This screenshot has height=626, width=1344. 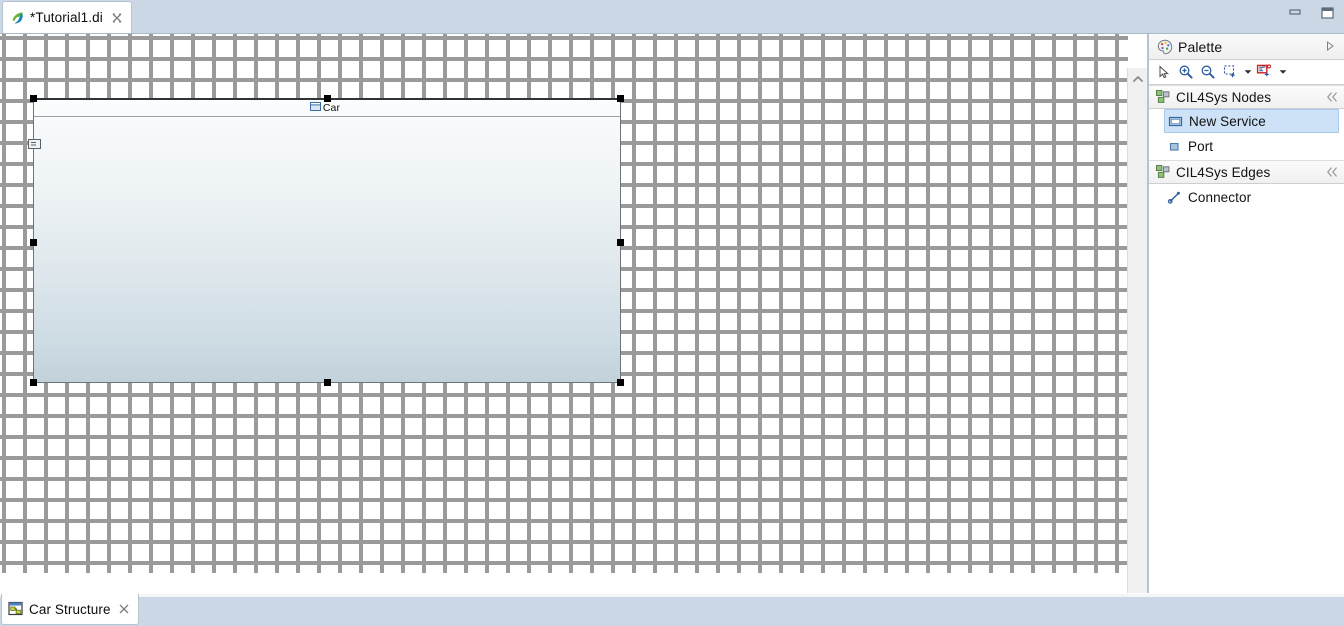 What do you see at coordinates (327, 98) in the screenshot?
I see `selection-handle-top-center` at bounding box center [327, 98].